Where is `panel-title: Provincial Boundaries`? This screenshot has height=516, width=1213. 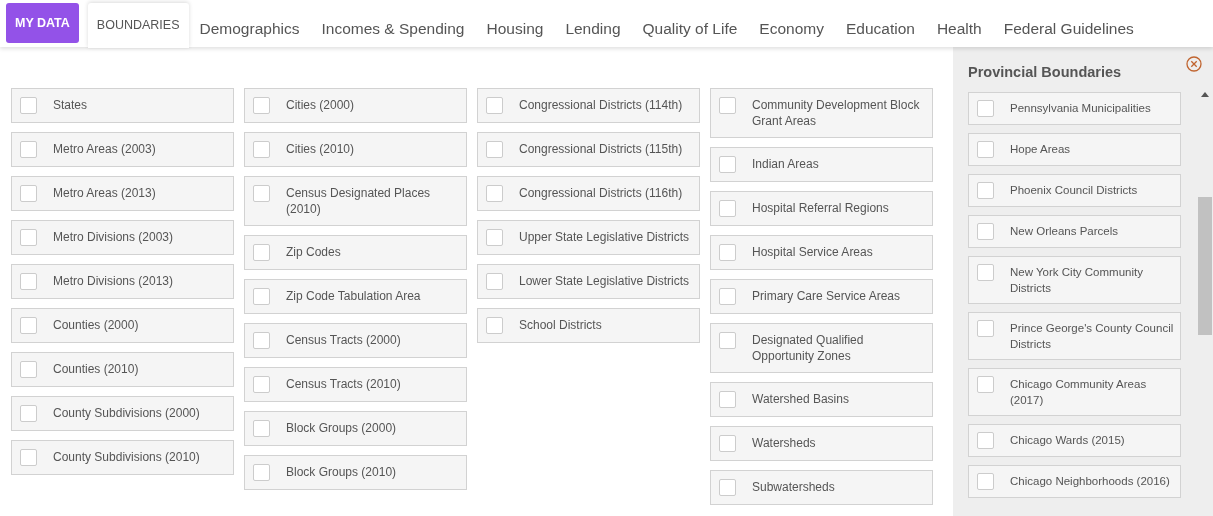
panel-title: Provincial Boundaries is located at coordinates (1045, 72).